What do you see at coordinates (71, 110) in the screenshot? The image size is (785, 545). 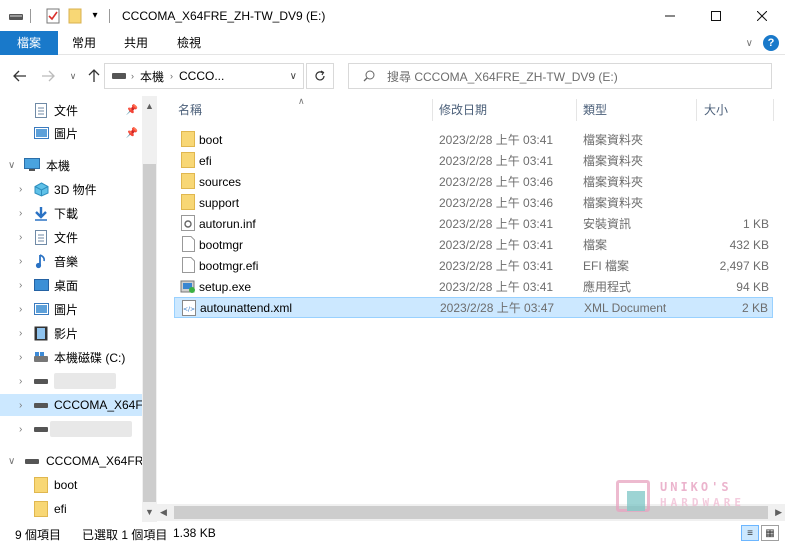 I see `nav-item-documents-quick: 文件 📌` at bounding box center [71, 110].